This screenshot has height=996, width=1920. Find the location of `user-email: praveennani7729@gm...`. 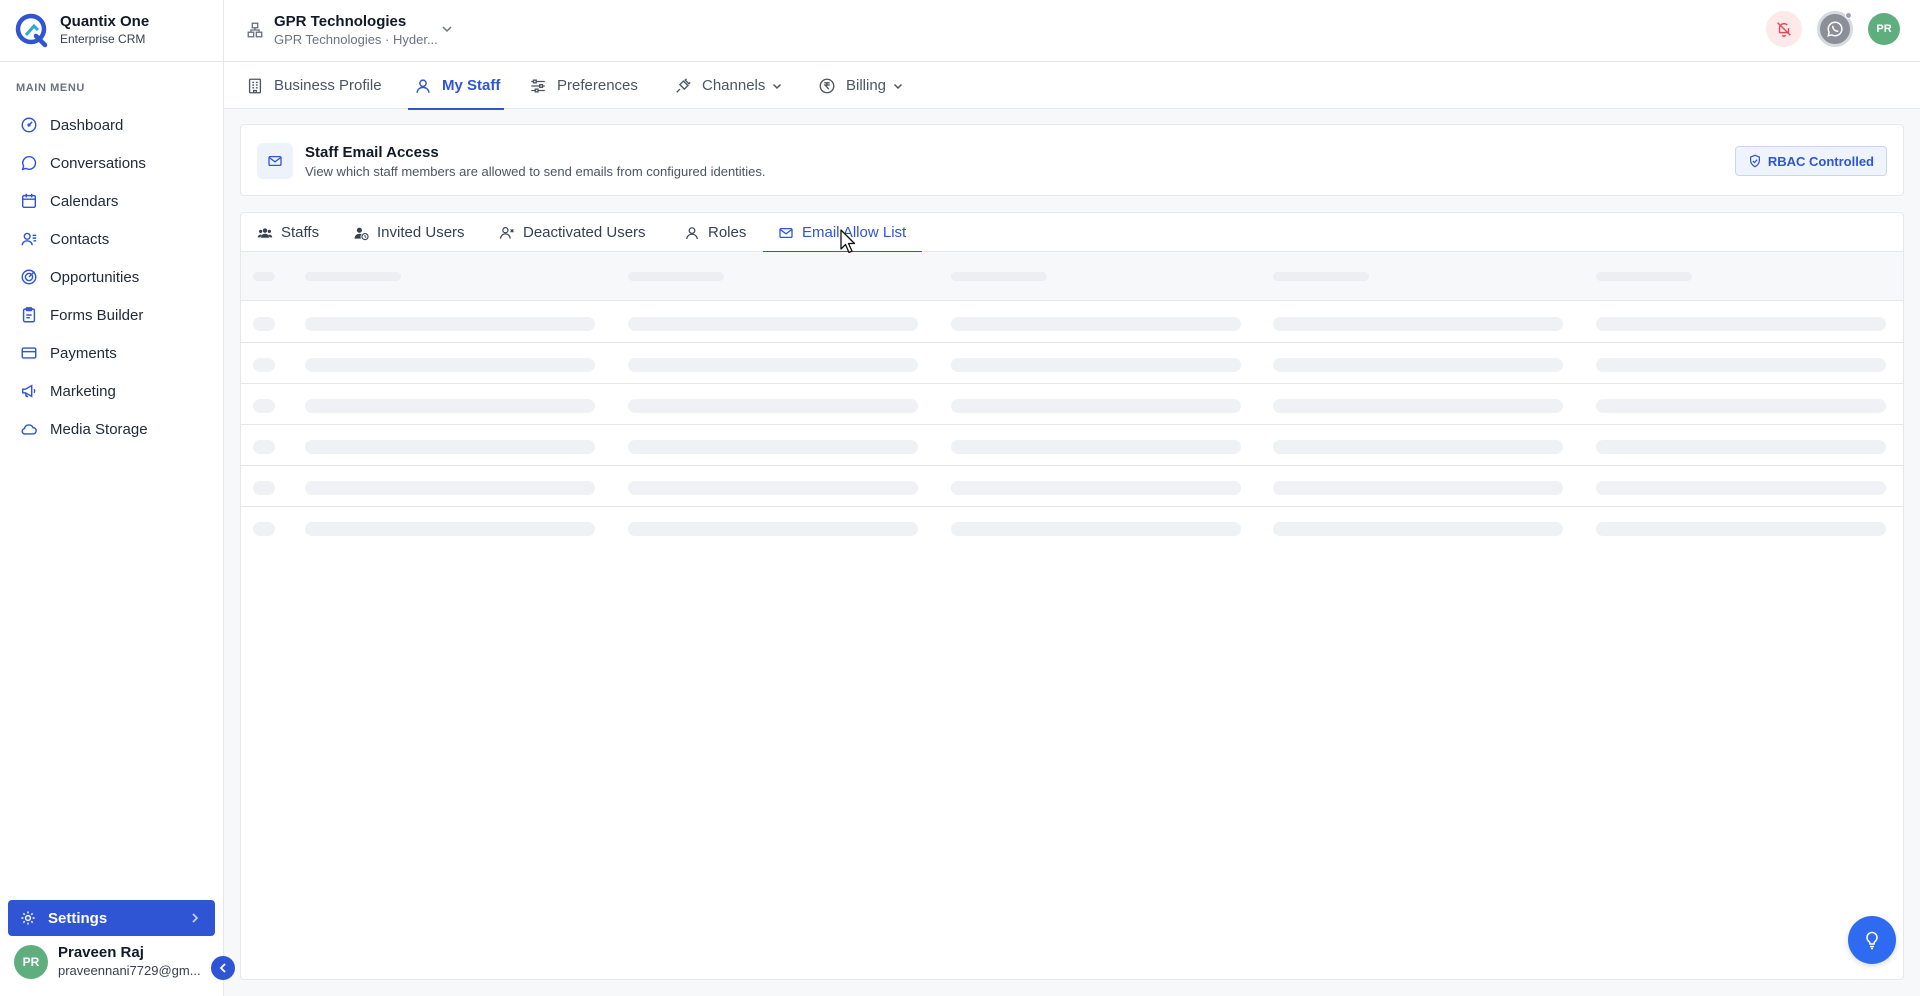

user-email: praveennani7729@gm... is located at coordinates (129, 970).